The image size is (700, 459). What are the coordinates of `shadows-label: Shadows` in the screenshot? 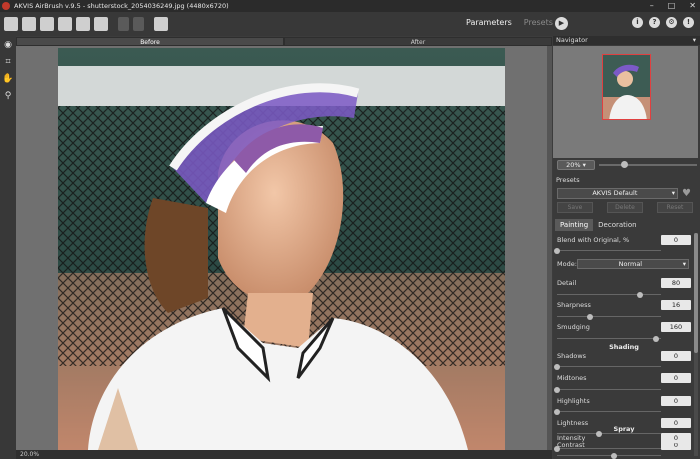 It's located at (572, 356).